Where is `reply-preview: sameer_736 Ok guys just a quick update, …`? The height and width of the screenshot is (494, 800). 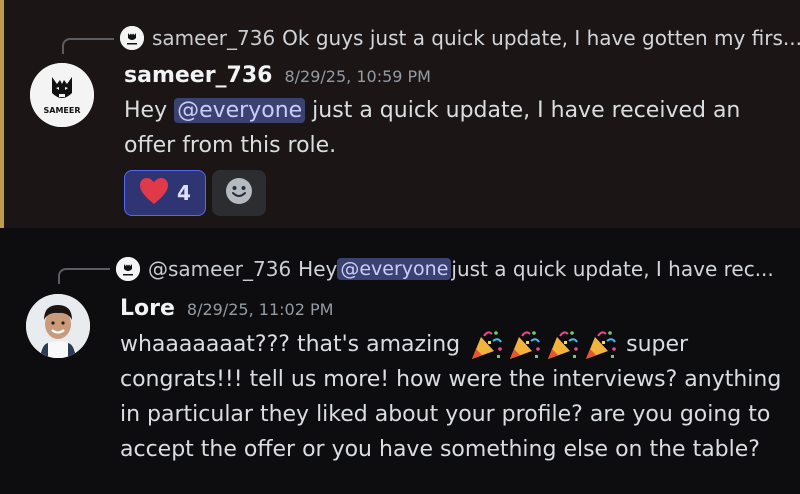 reply-preview: sameer_736 Ok guys just a quick update, … is located at coordinates (460, 38).